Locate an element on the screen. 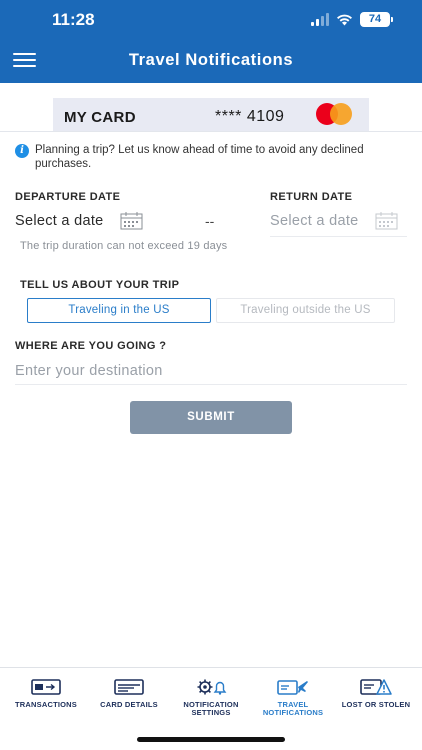  nav-label: LOST OR STOLEN is located at coordinates (376, 704).